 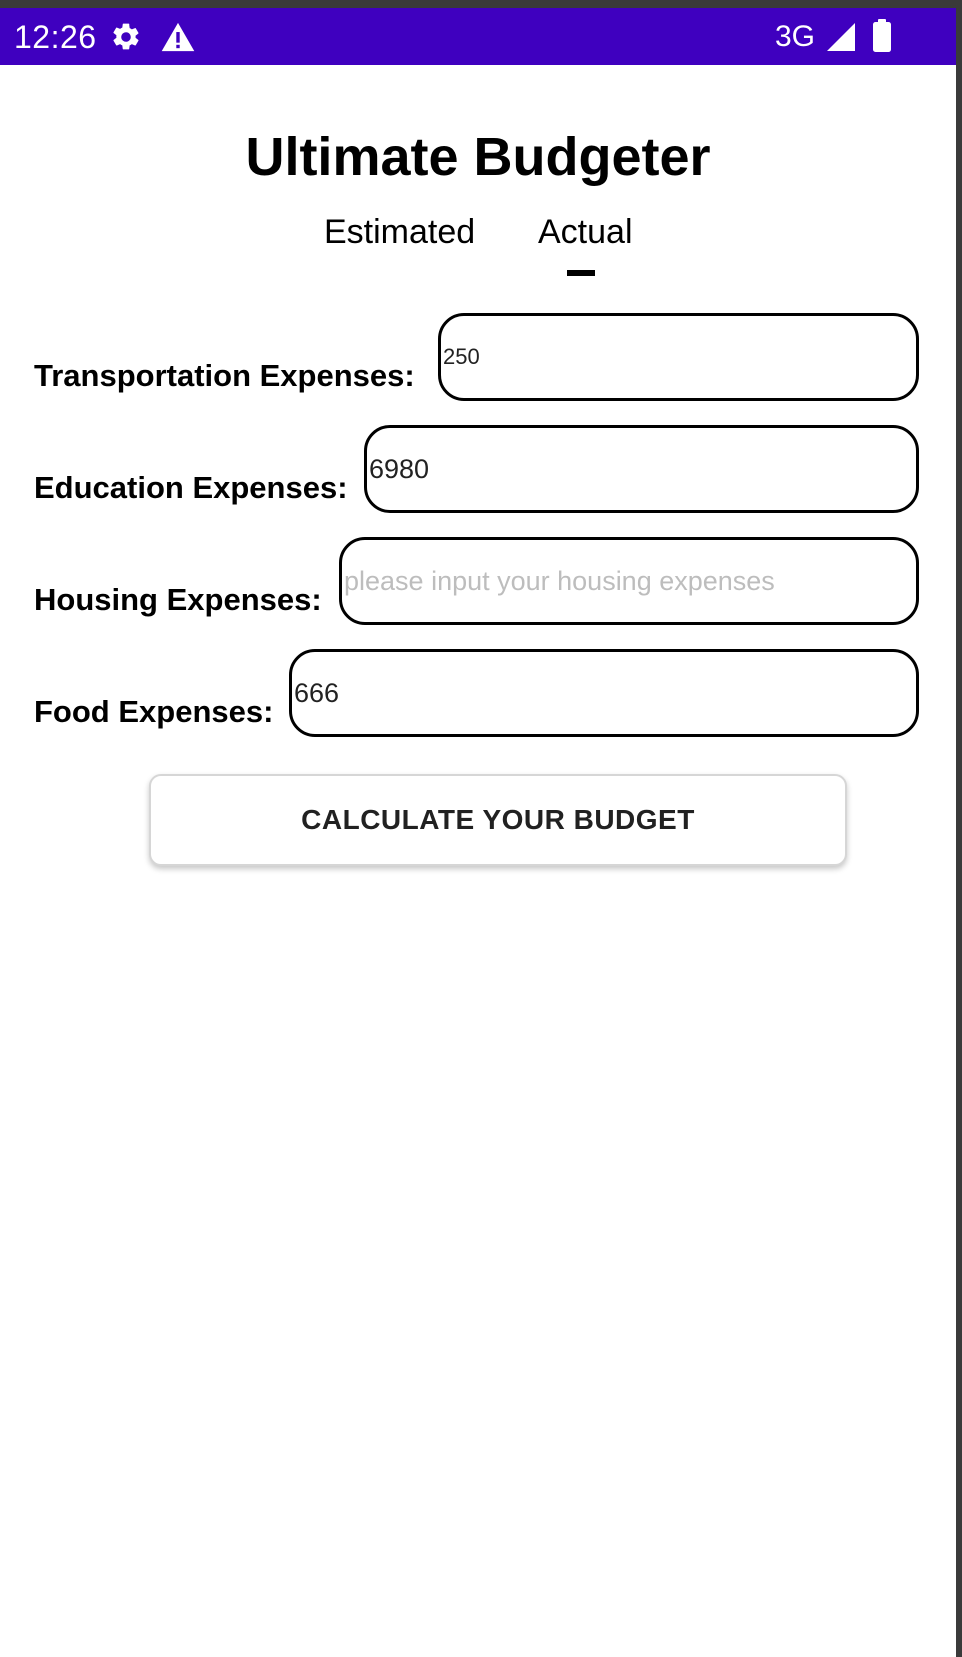 I want to click on calculate-budget-button: CALCULATE YOUR BUDGET, so click(x=498, y=820).